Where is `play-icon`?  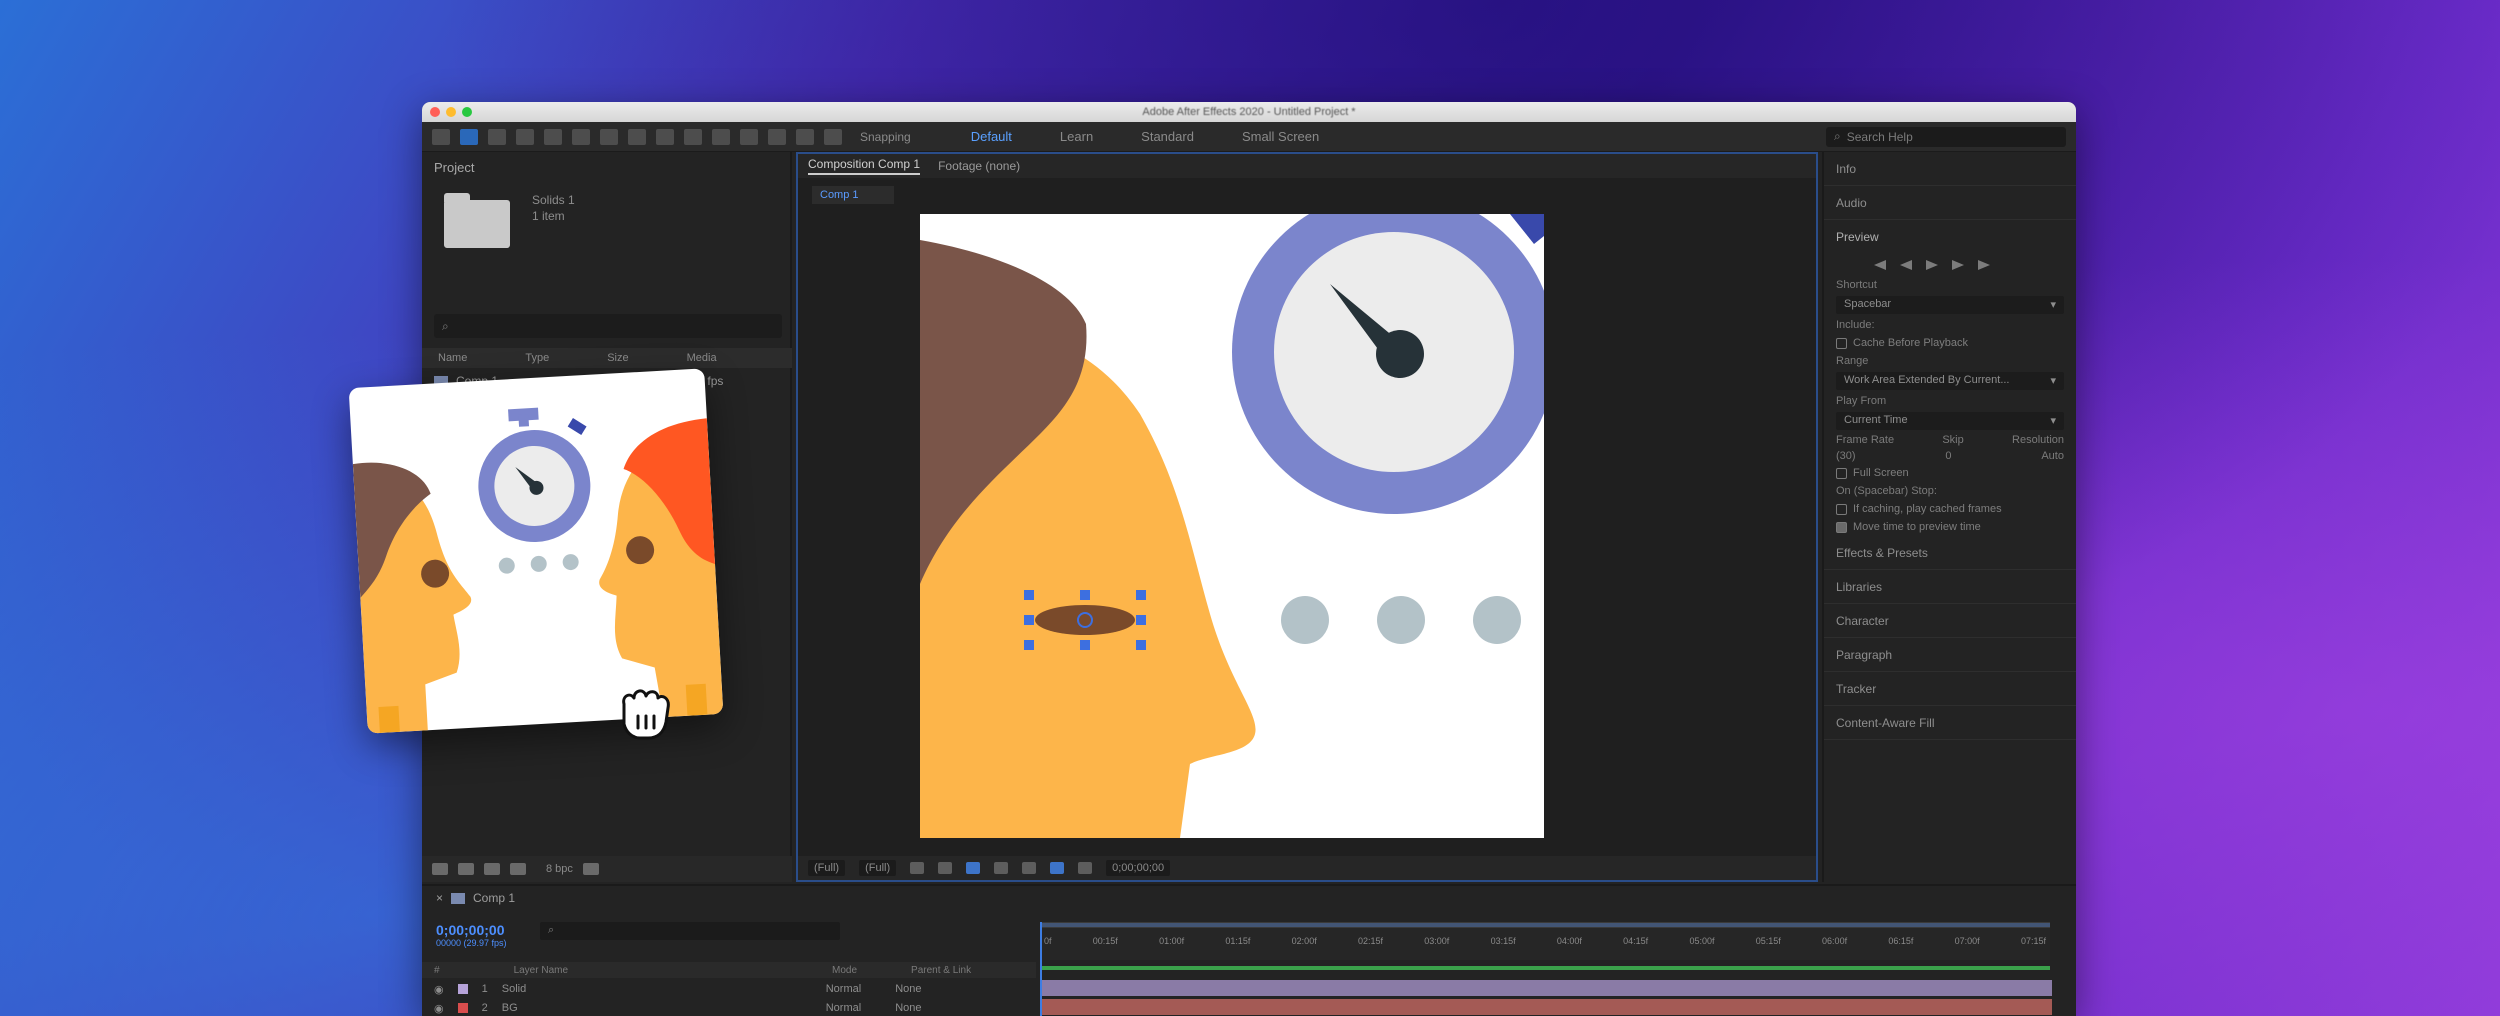 play-icon is located at coordinates (1932, 265).